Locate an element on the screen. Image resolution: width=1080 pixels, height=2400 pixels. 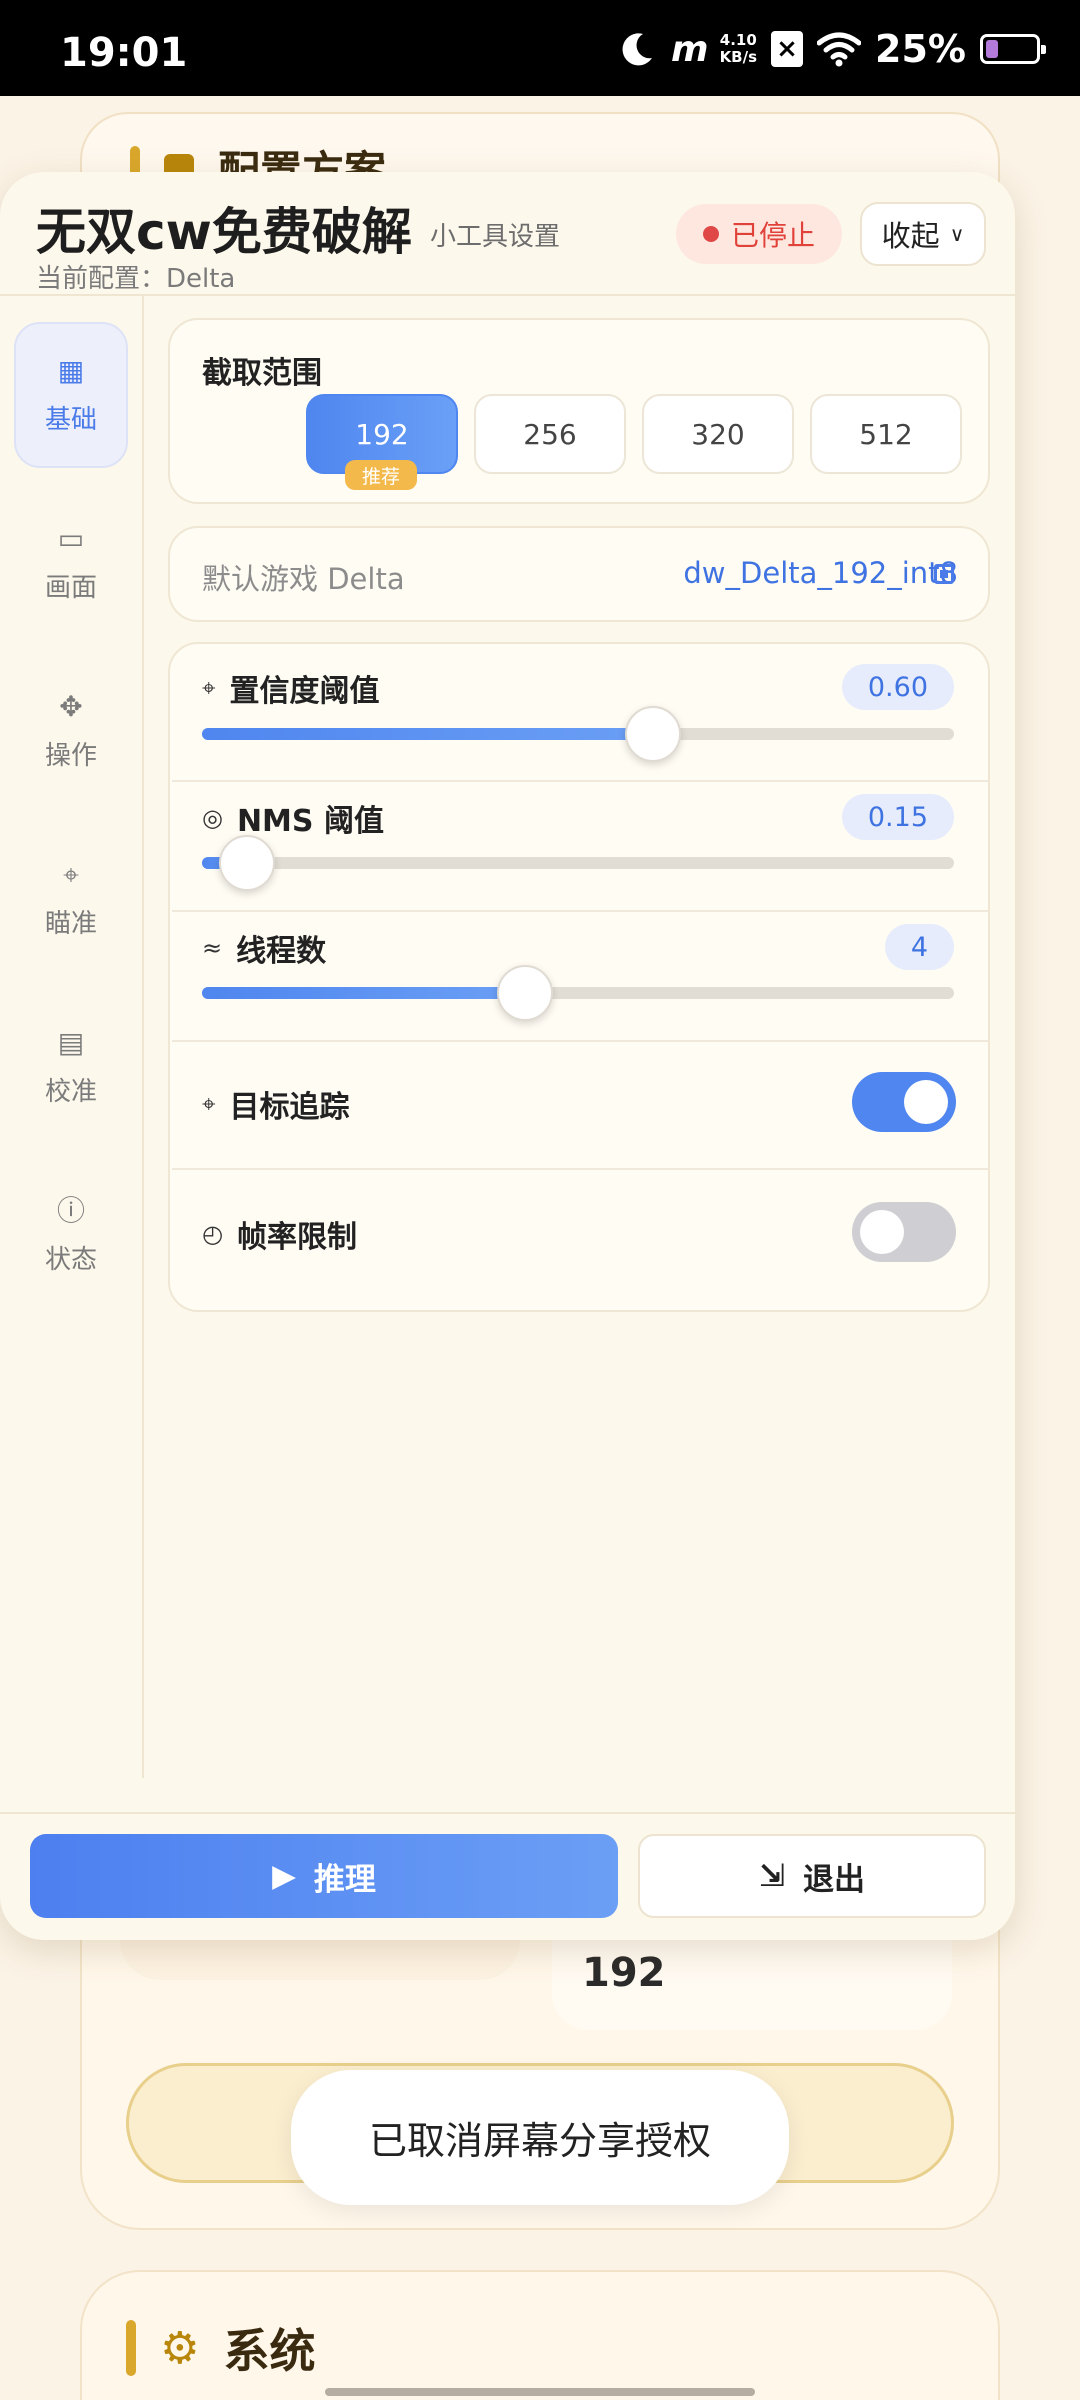
wave-icon: ≈ is located at coordinates (212, 948).